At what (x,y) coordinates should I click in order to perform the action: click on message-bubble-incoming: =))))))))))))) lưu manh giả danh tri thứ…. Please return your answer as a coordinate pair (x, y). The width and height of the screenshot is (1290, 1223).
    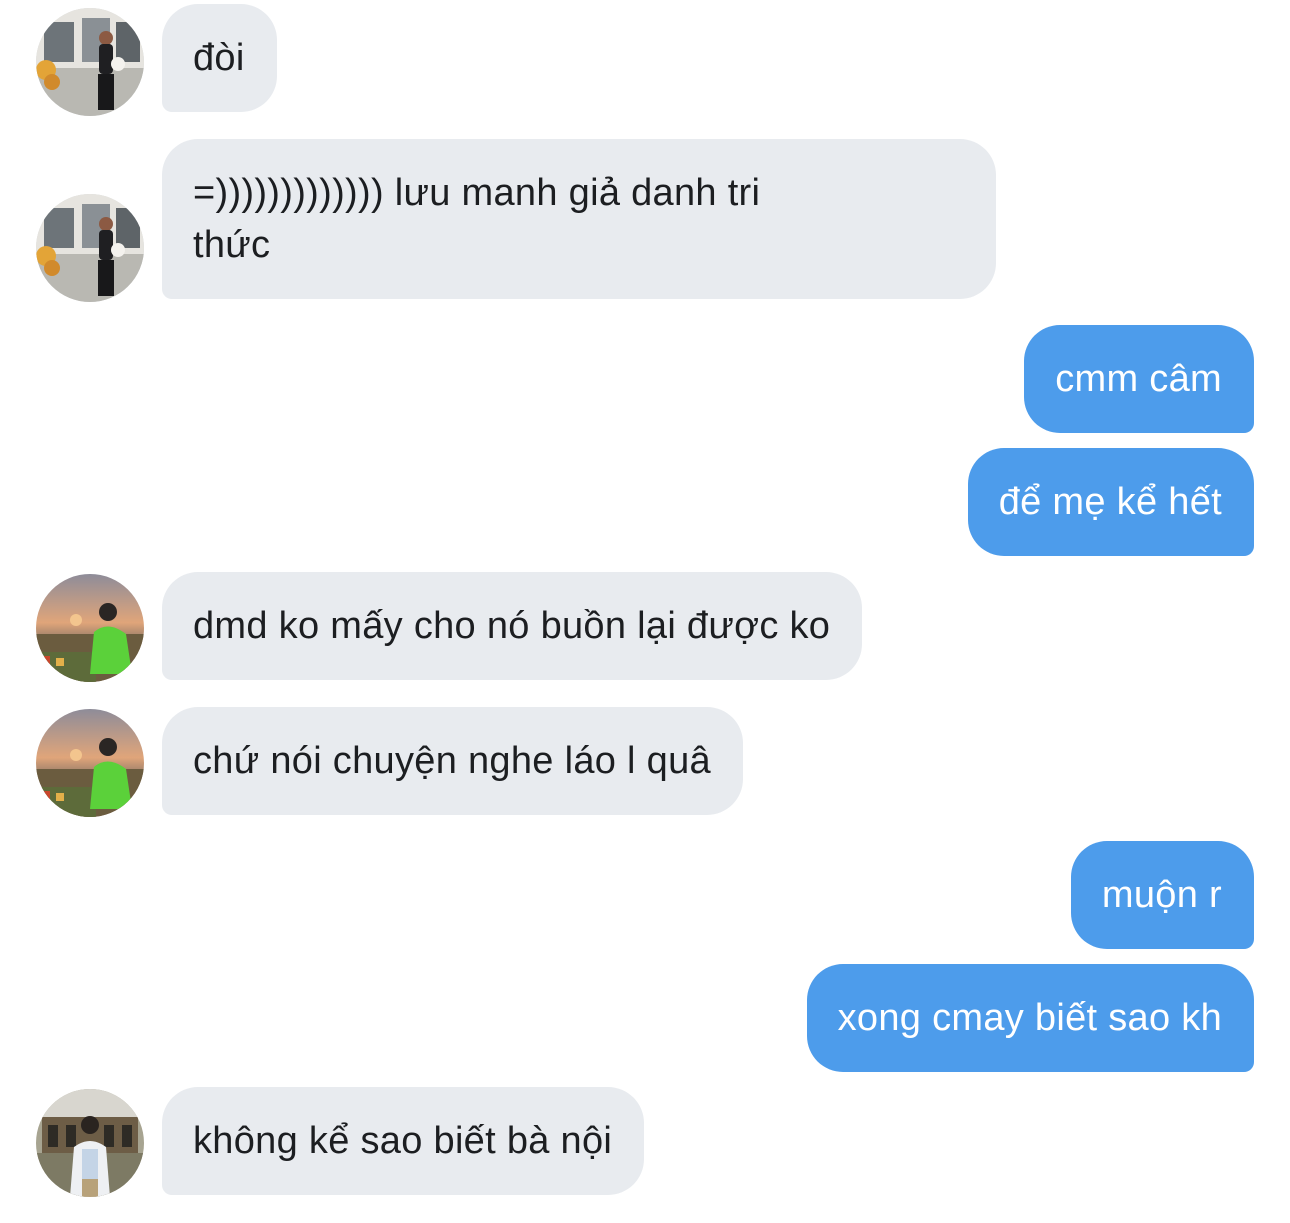
    Looking at the image, I should click on (579, 219).